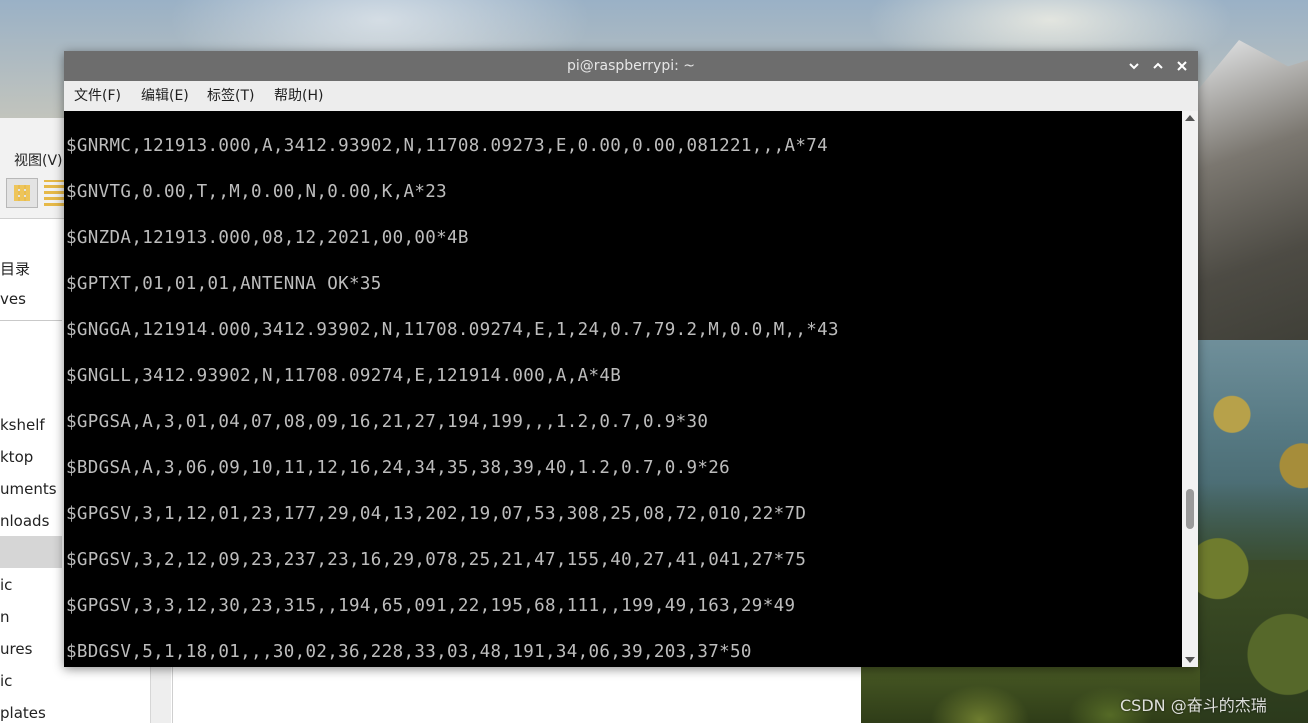 The image size is (1308, 723). Describe the element at coordinates (1190, 660) in the screenshot. I see `scroll-down-icon` at that location.